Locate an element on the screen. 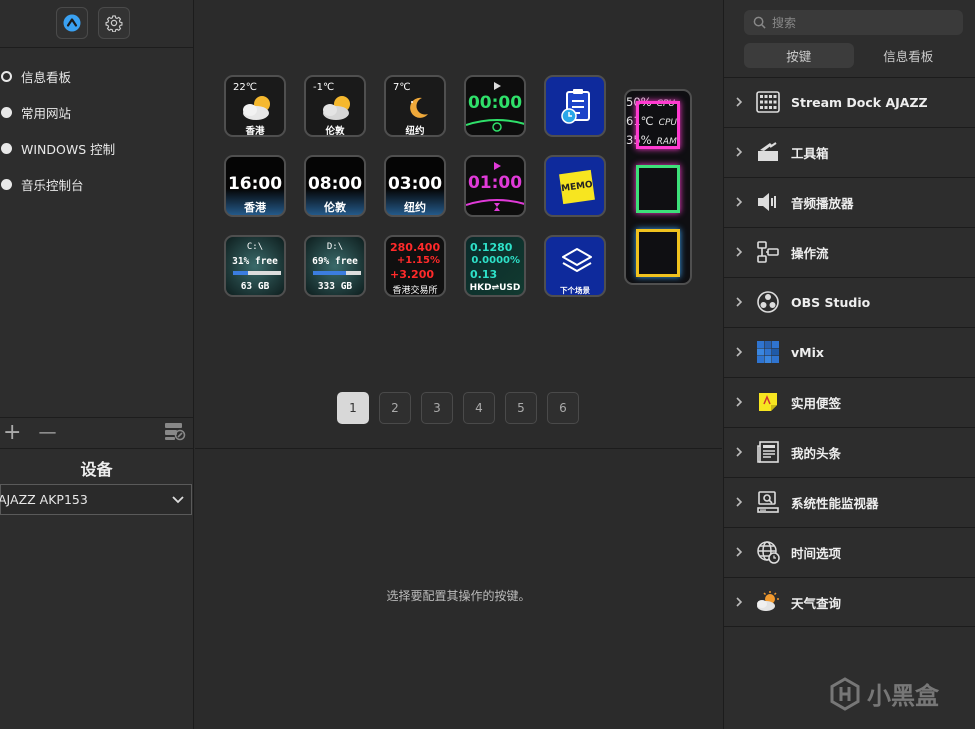 This screenshot has width=975, height=729. page-button: 1 is located at coordinates (353, 408).